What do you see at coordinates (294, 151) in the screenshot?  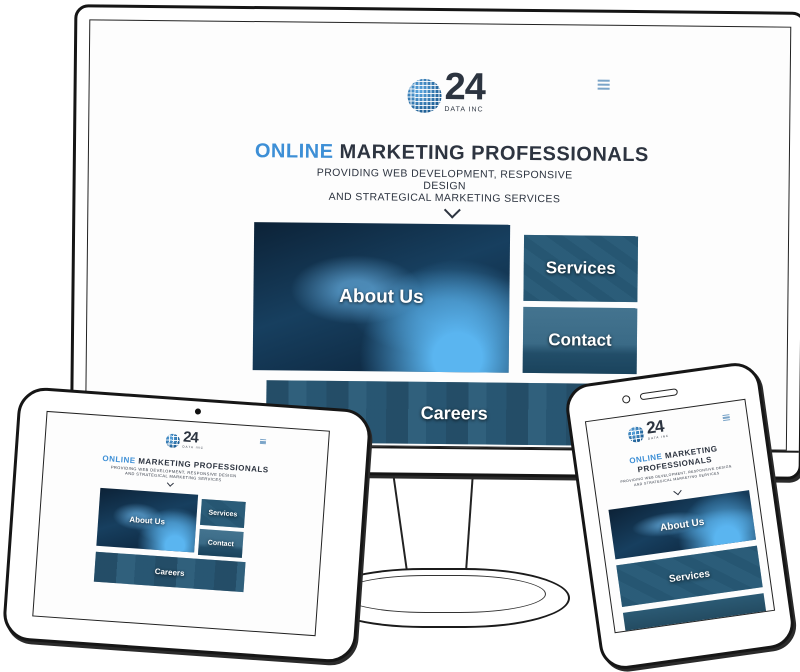 I see `headline-accent: ONLINE` at bounding box center [294, 151].